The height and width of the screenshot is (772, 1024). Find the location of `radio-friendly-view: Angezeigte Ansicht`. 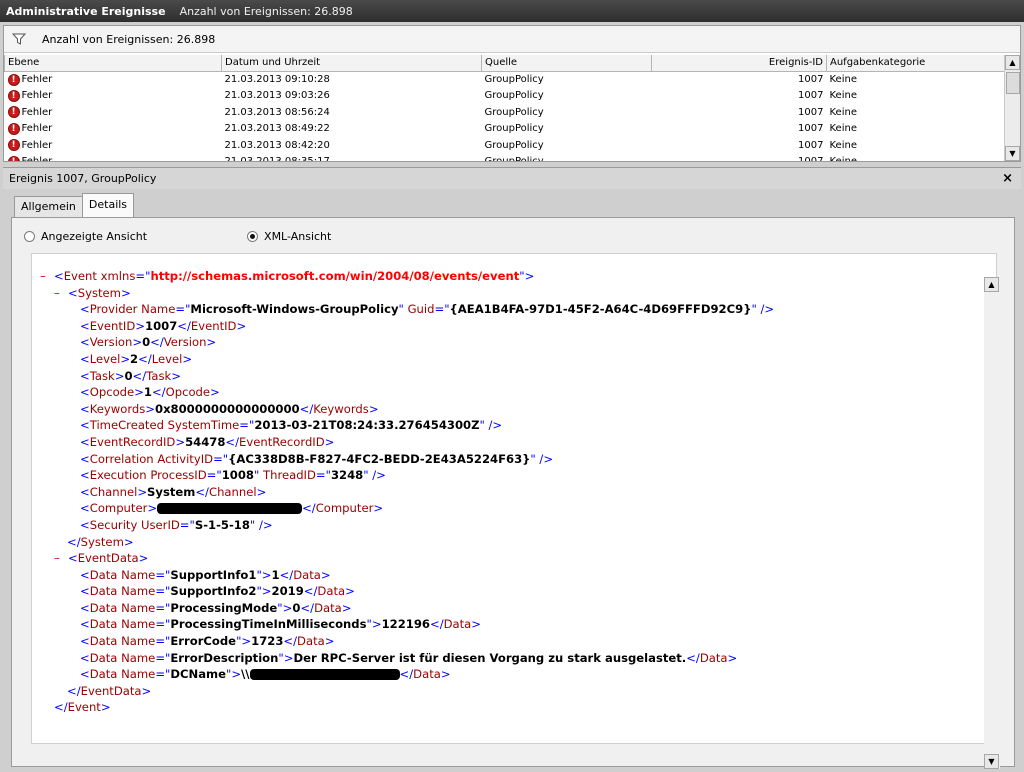

radio-friendly-view: Angezeigte Ansicht is located at coordinates (85, 236).